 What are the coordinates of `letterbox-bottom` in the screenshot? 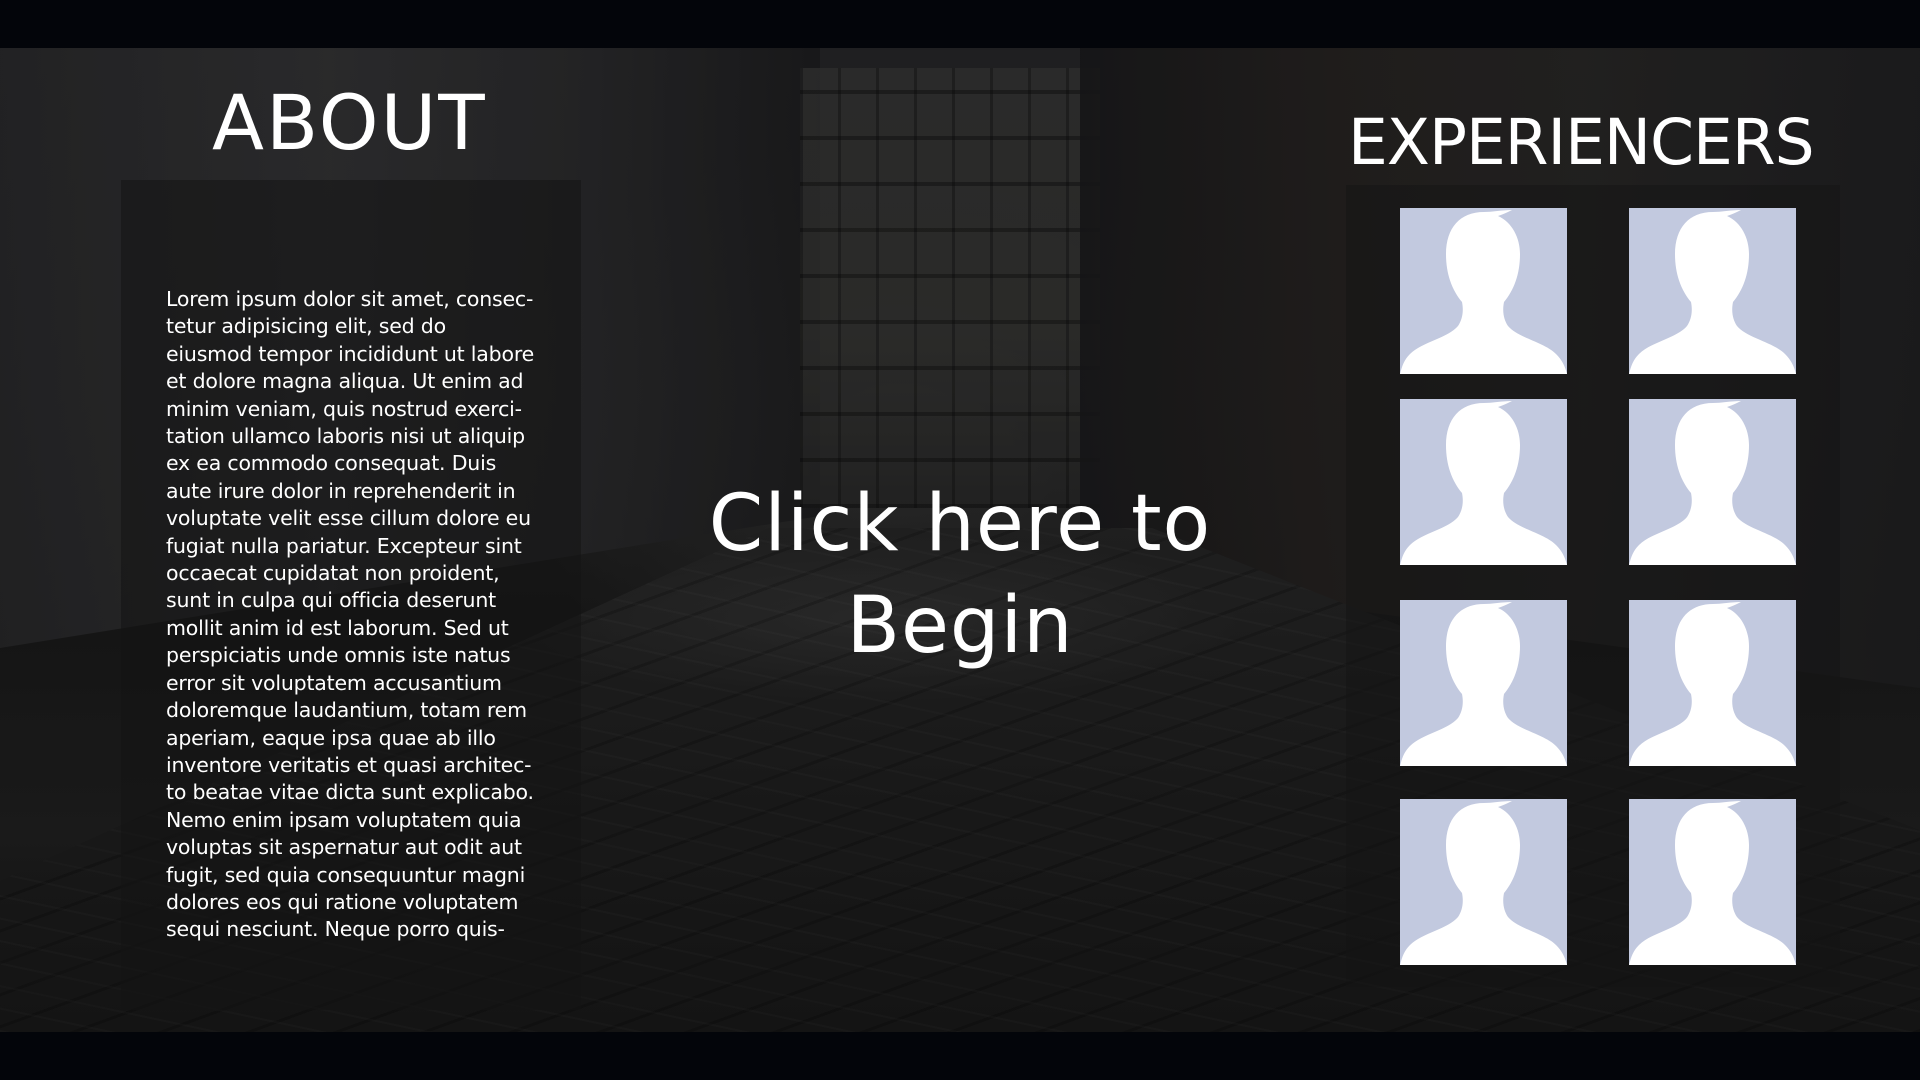 It's located at (960, 1056).